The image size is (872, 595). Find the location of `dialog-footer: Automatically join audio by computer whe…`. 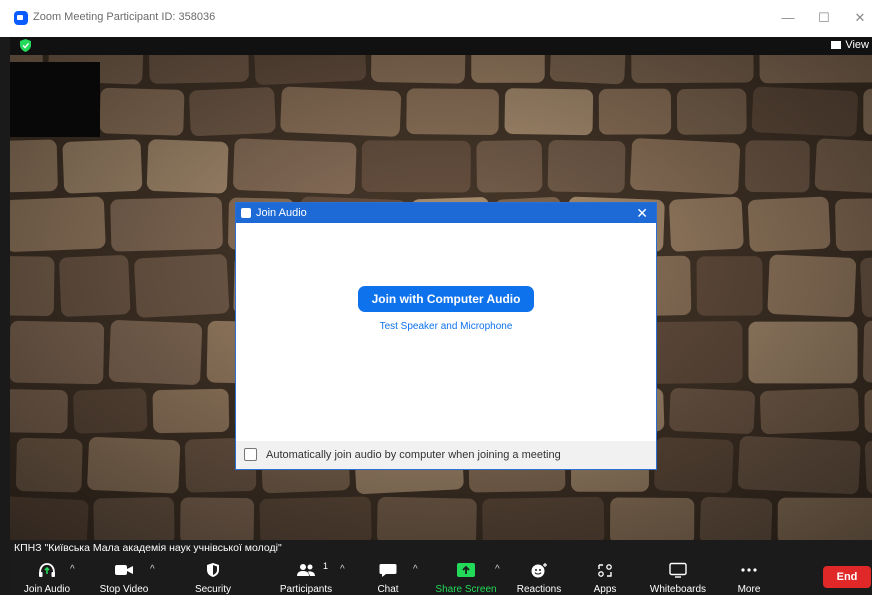

dialog-footer: Automatically join audio by computer whe… is located at coordinates (446, 455).